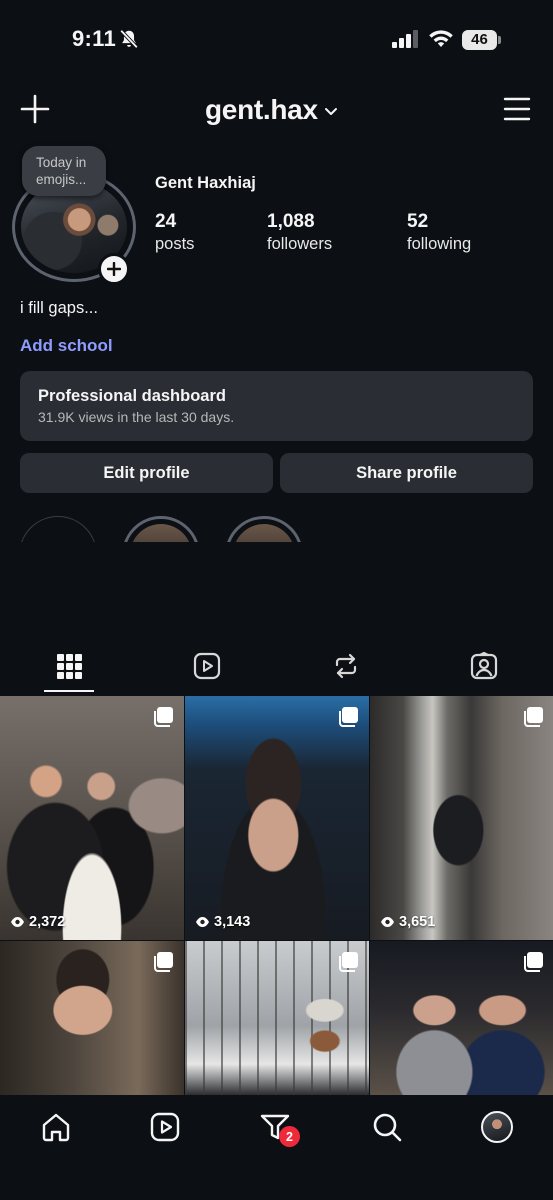  I want to click on wifi-icon, so click(441, 38).